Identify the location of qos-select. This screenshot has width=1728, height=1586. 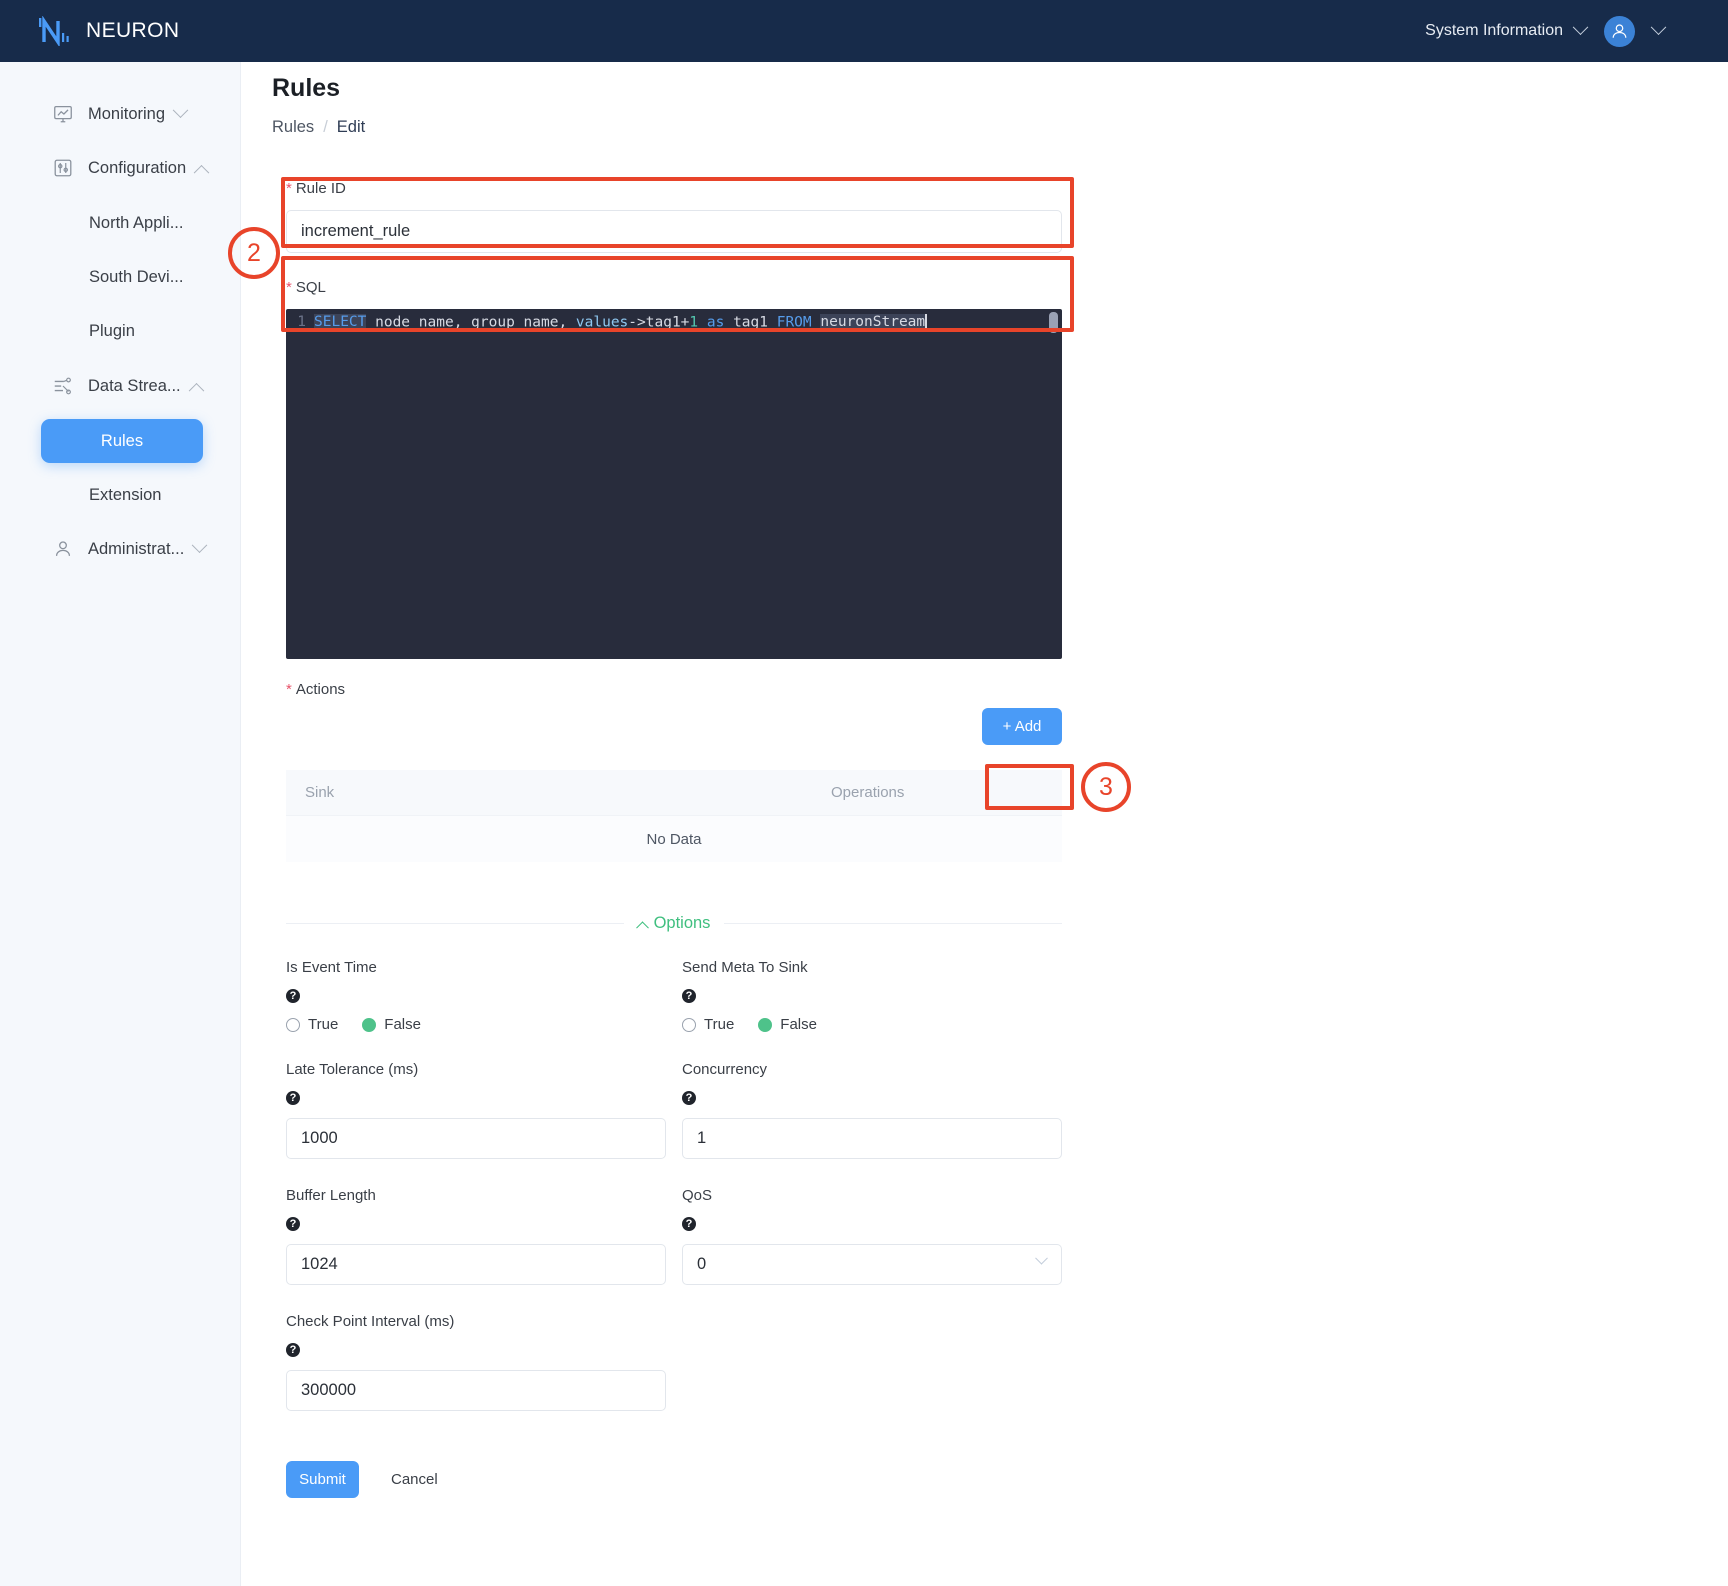
(872, 1264).